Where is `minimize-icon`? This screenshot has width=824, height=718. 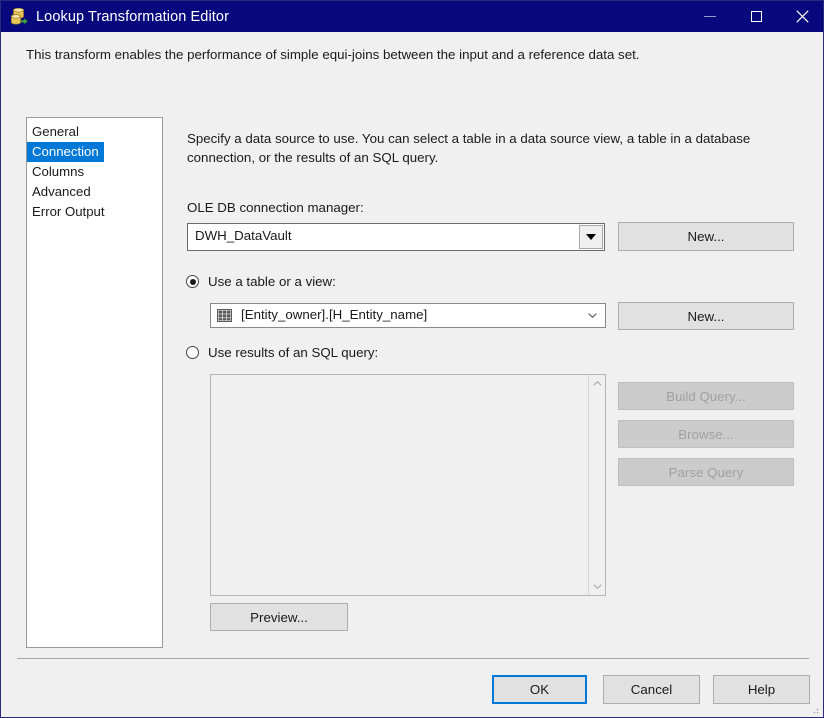 minimize-icon is located at coordinates (710, 16).